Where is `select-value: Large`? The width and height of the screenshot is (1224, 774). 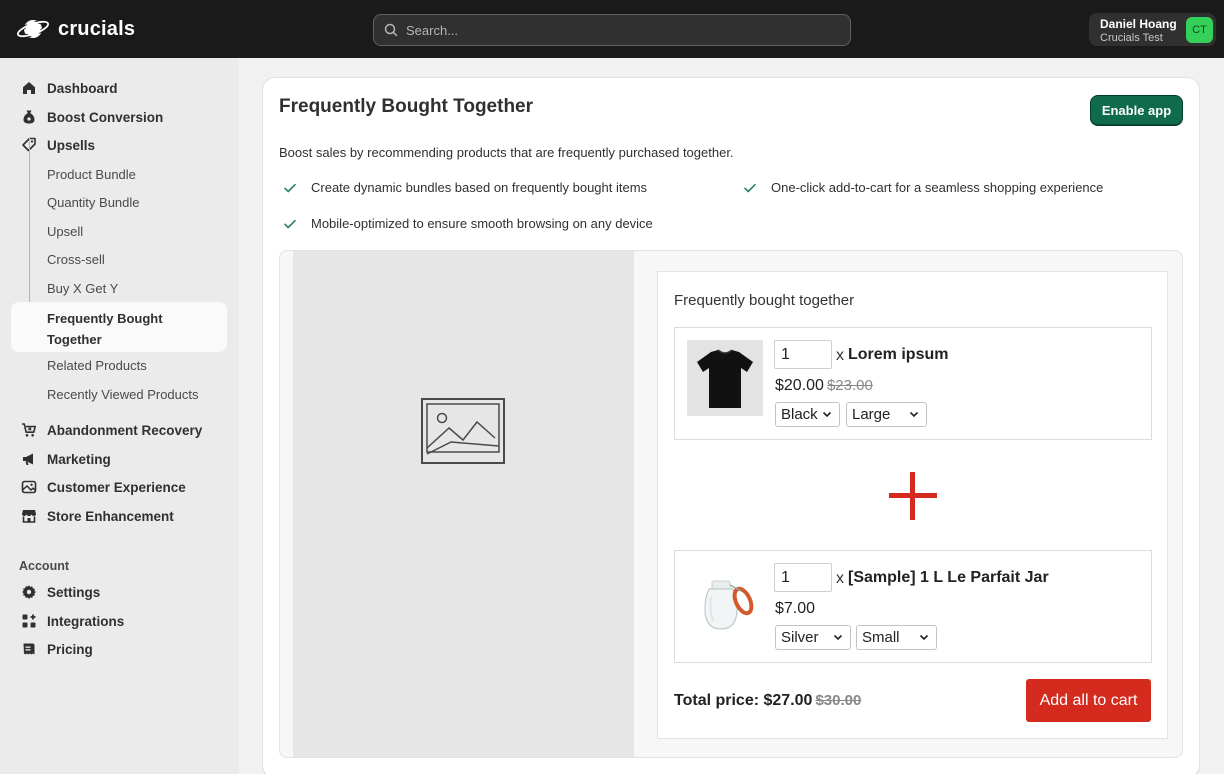
select-value: Large is located at coordinates (871, 414).